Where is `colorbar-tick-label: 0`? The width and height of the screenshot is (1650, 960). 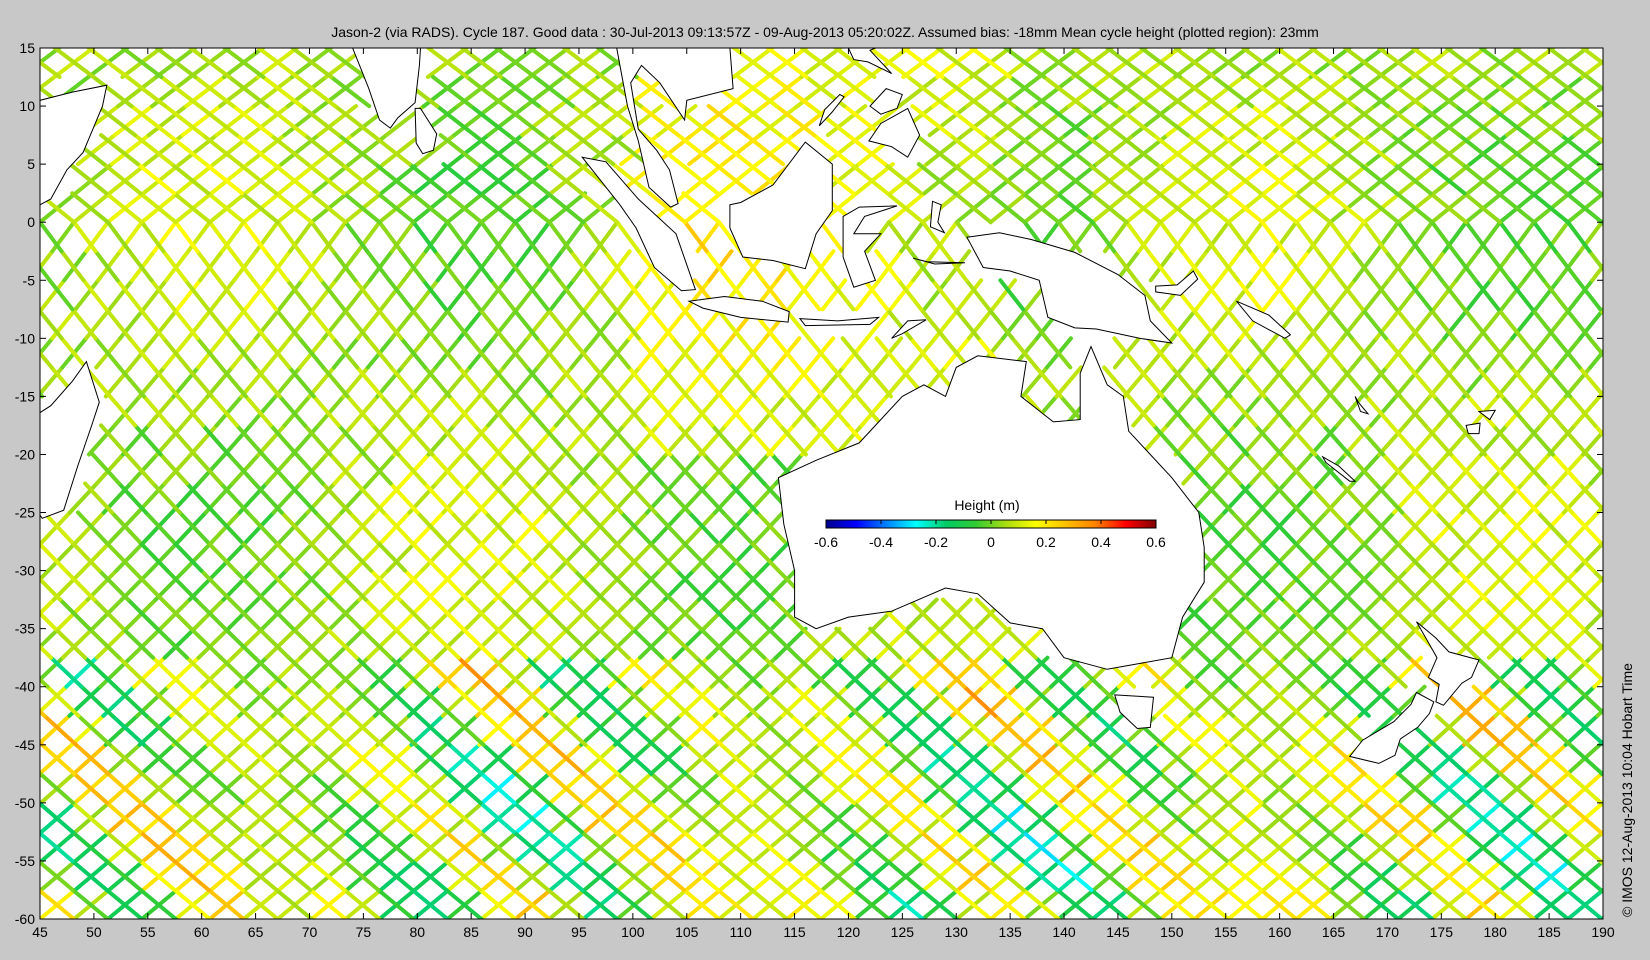 colorbar-tick-label: 0 is located at coordinates (991, 542).